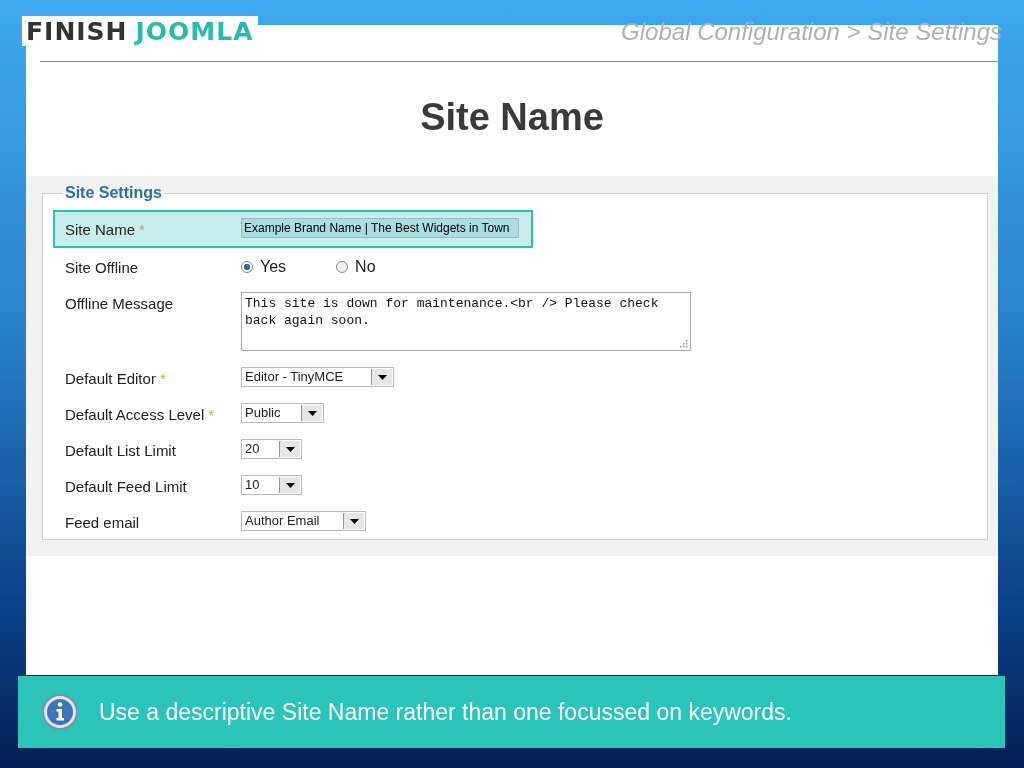  I want to click on field-label: Default Editor, so click(110, 378).